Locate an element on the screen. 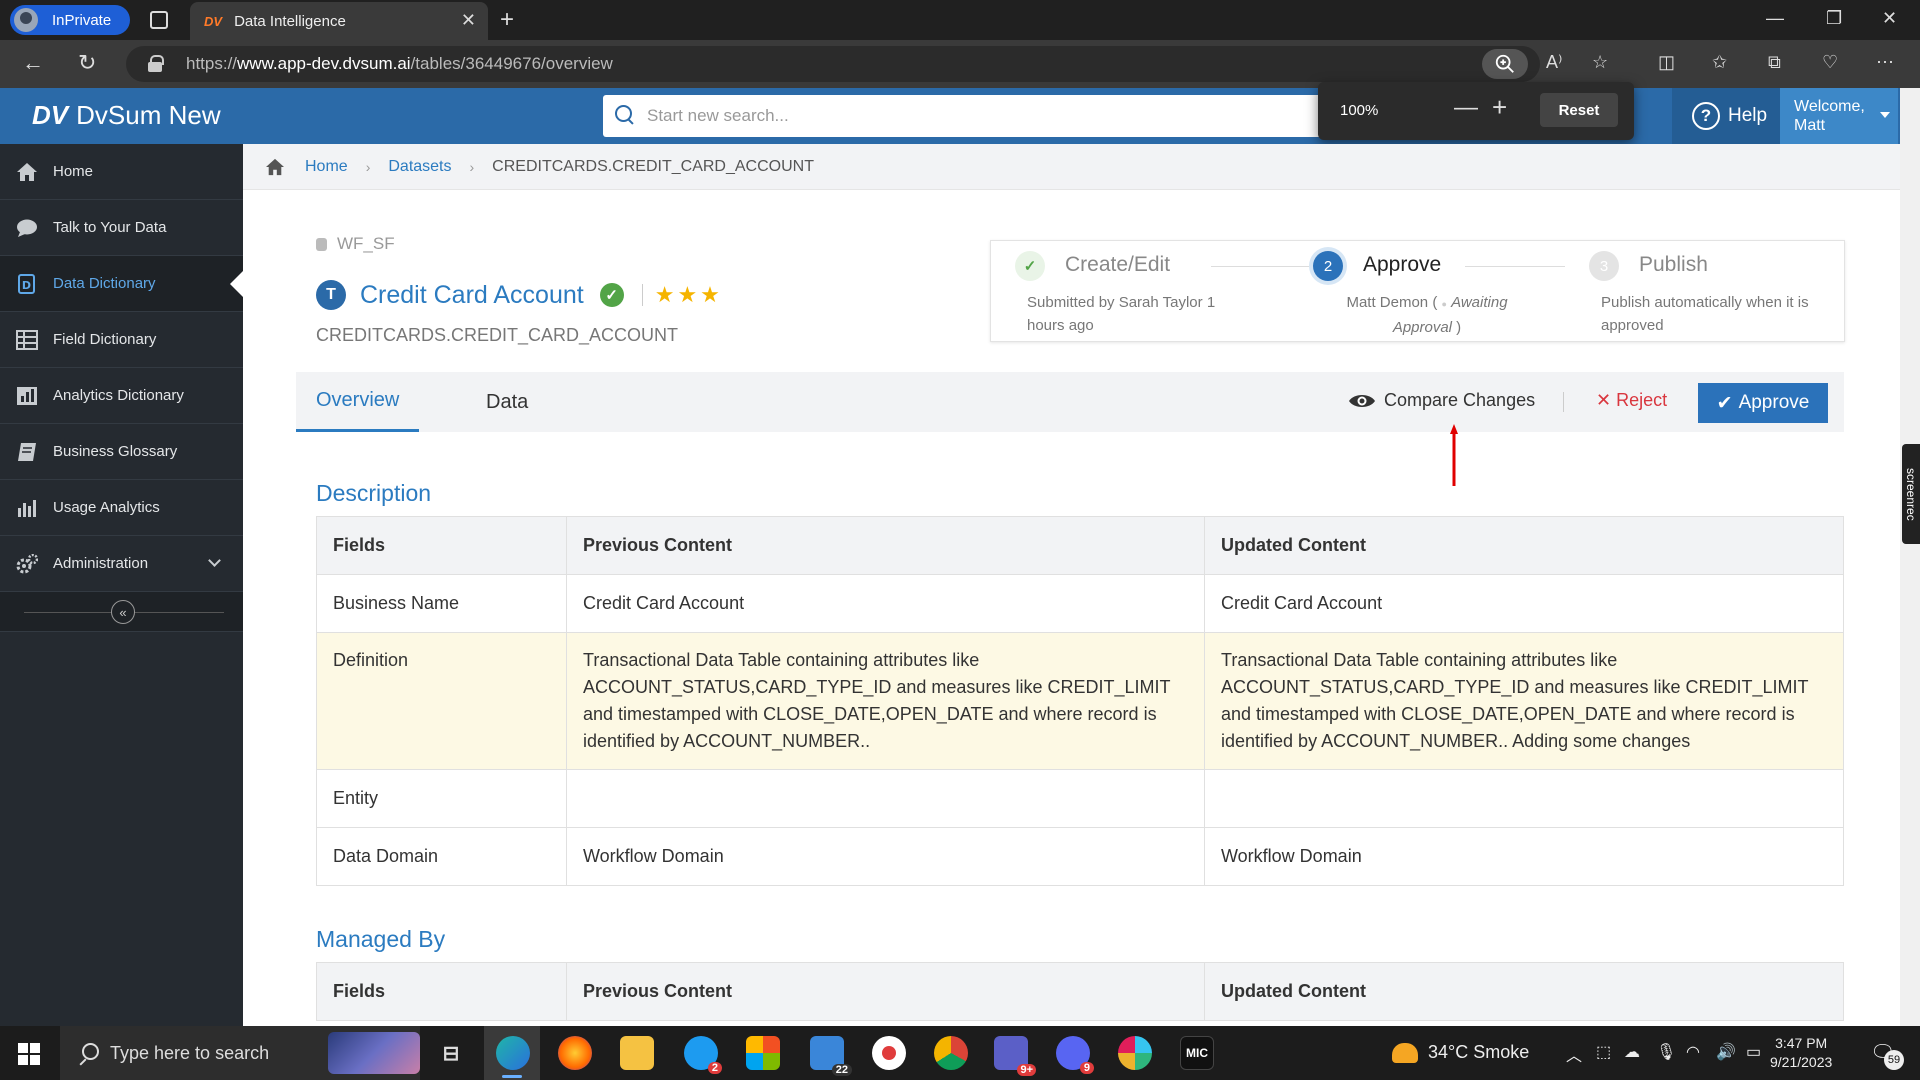  volume-icon: 🔊 is located at coordinates (1726, 1052).